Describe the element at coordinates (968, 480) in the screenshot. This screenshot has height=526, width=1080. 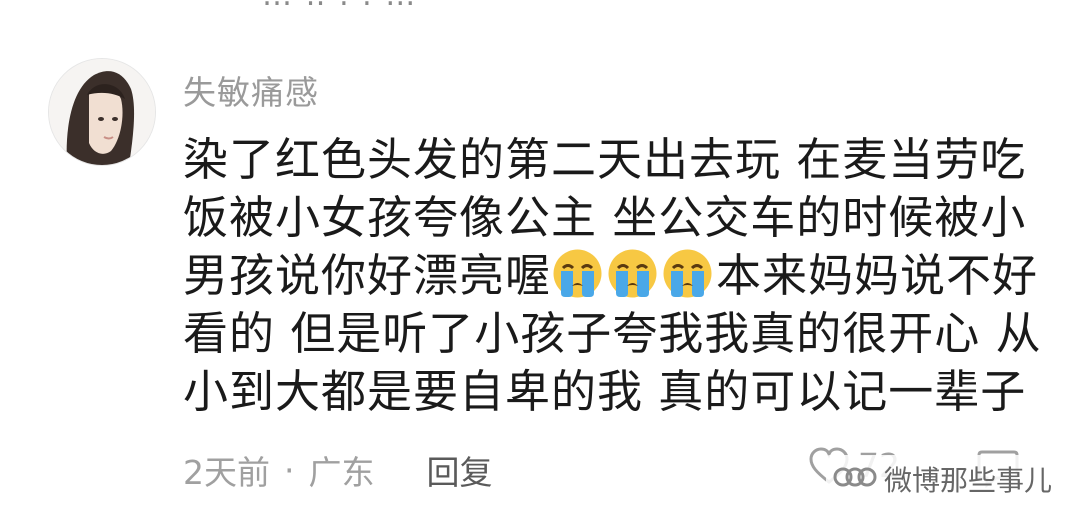
I see `watermark-text: 微博那些事儿` at that location.